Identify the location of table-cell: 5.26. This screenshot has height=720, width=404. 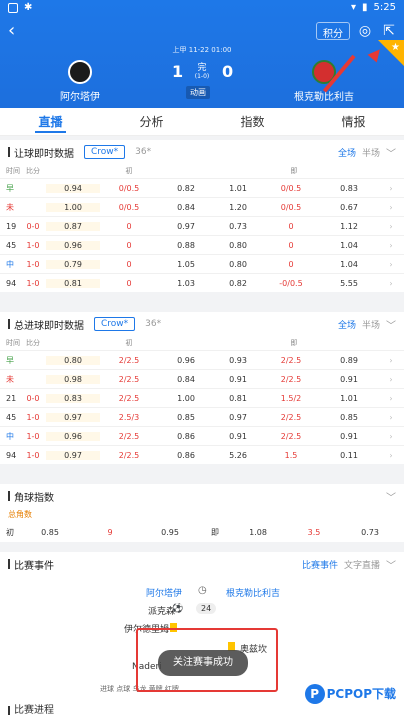
(238, 455).